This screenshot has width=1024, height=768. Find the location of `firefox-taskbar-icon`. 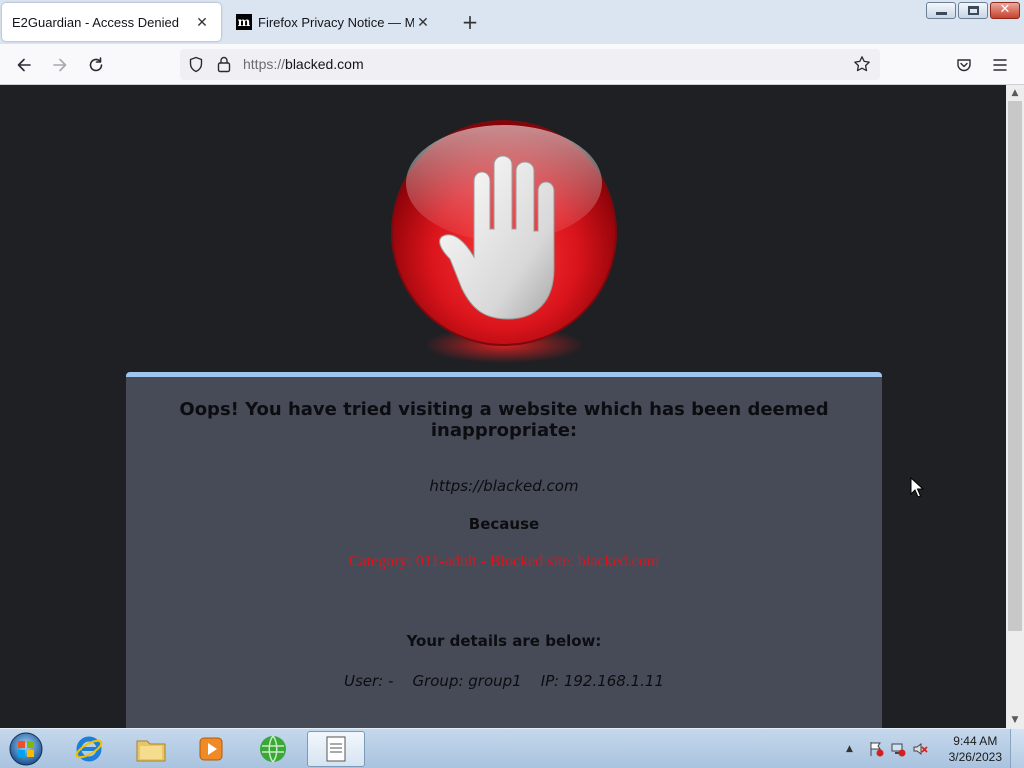

firefox-taskbar-icon is located at coordinates (273, 749).